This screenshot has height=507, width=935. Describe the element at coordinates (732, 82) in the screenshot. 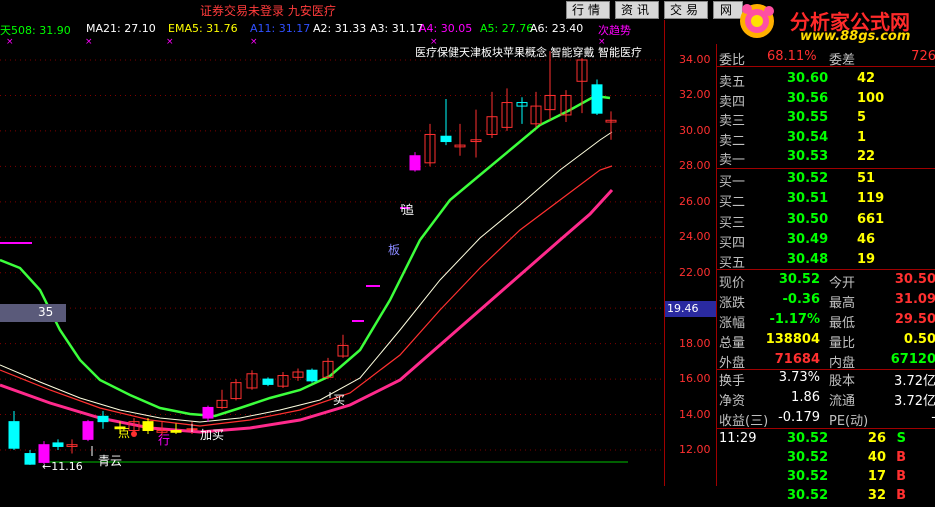

I see `sell-label: 卖五` at that location.